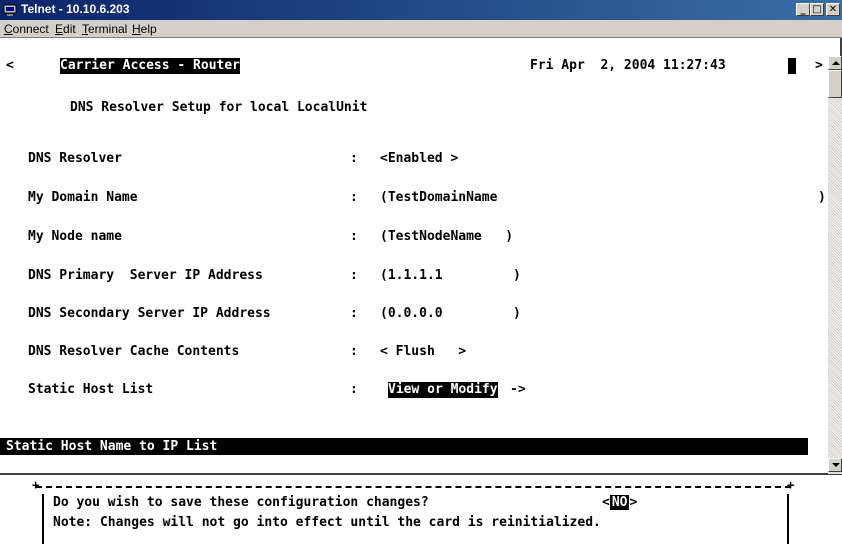  I want to click on screen-title: DNS Resolver Setup for local LocalUnit, so click(219, 107).